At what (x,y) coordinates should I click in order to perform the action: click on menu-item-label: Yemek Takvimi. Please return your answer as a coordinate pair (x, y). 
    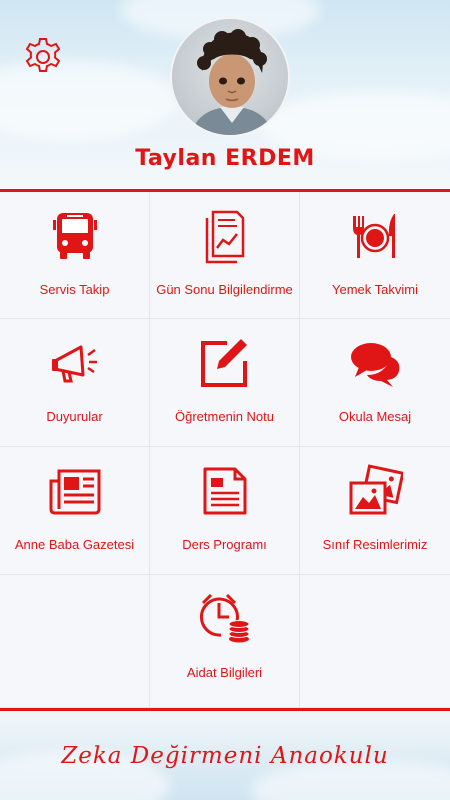
    Looking at the image, I should click on (375, 289).